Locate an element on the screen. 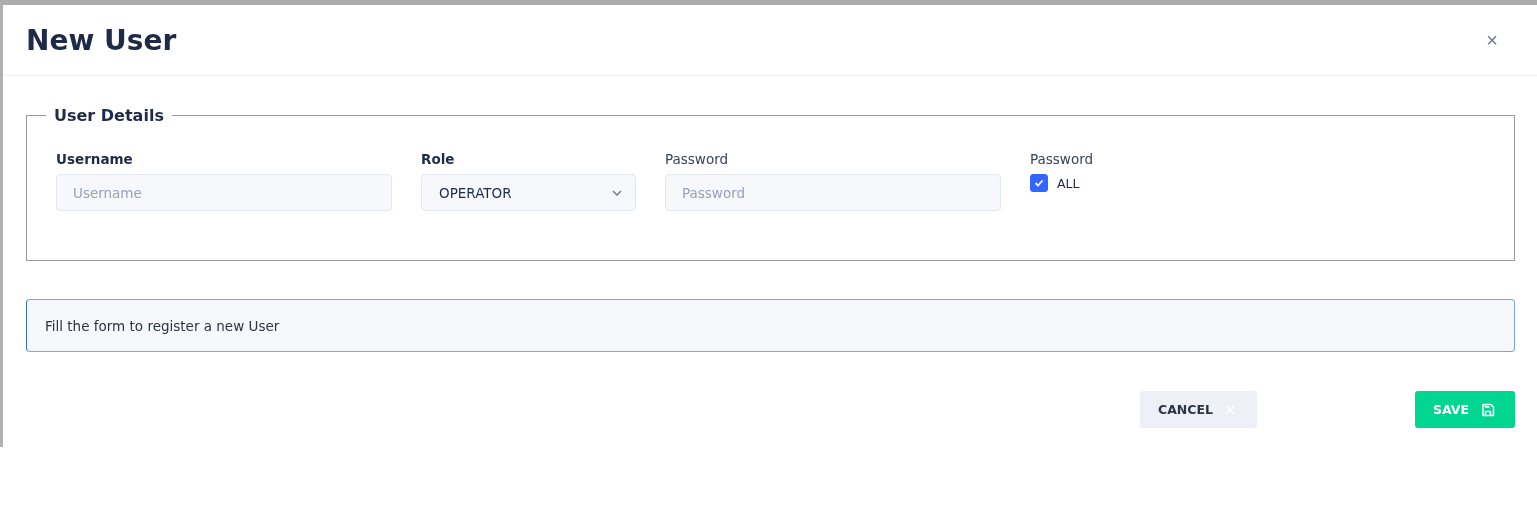 This screenshot has height=529, width=1537. field-label: Role is located at coordinates (438, 159).